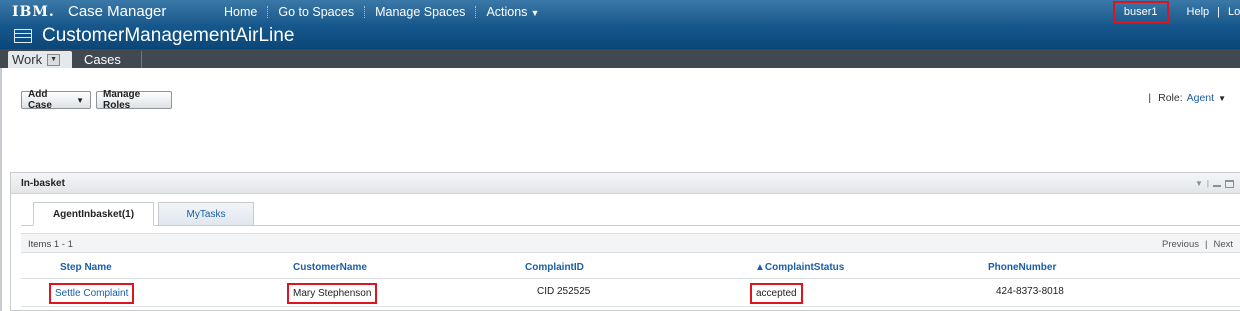 The width and height of the screenshot is (1240, 311). Describe the element at coordinates (420, 12) in the screenshot. I see `nav-manage-spaces: Manage Spaces` at that location.